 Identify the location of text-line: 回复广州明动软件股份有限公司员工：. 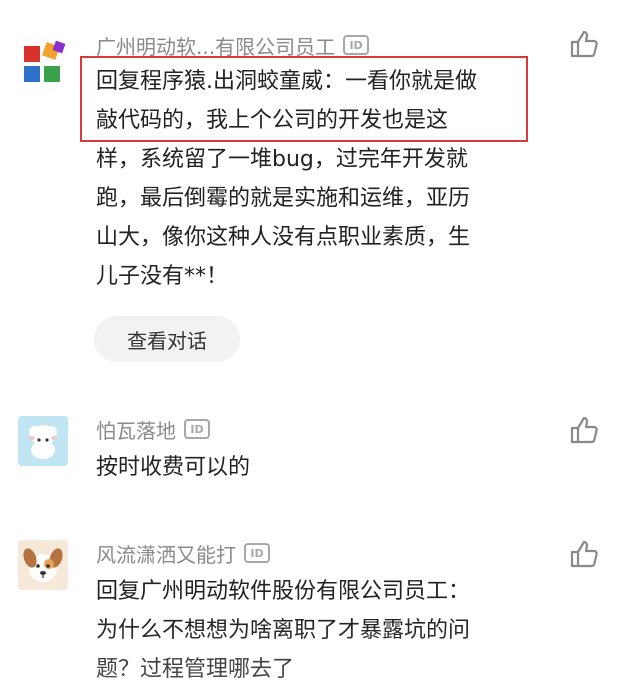
(283, 591).